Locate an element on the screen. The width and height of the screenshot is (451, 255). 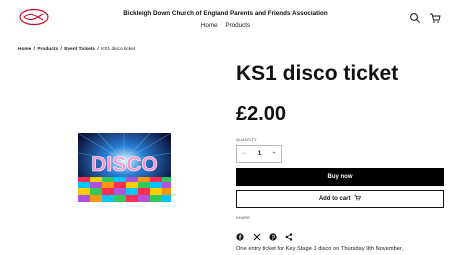
buy-now-label: Buy now is located at coordinates (340, 177).